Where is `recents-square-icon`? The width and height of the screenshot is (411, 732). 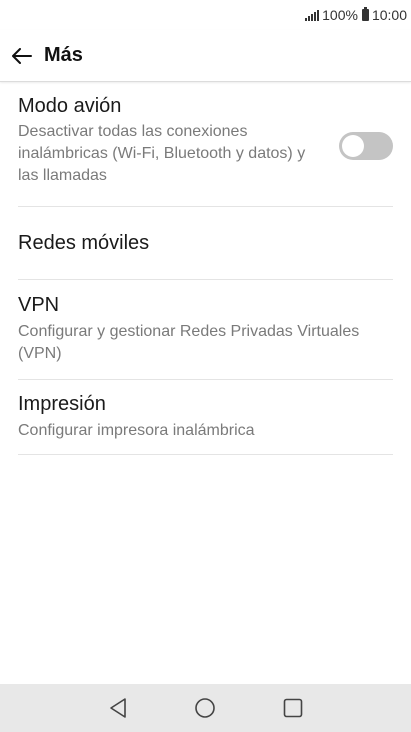
recents-square-icon is located at coordinates (292, 708).